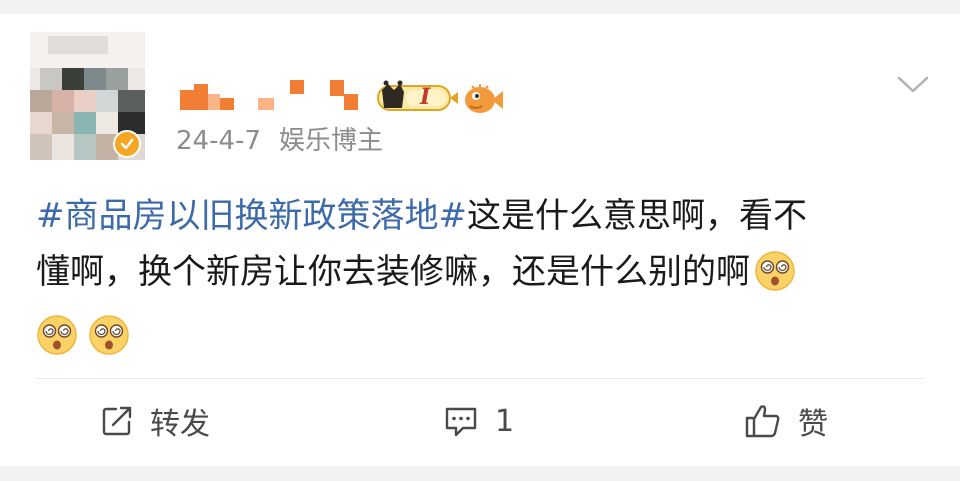  I want to click on post-text-line2: 懂啊，换个新房让你去装修嘛，还是什么别的啊, so click(393, 272).